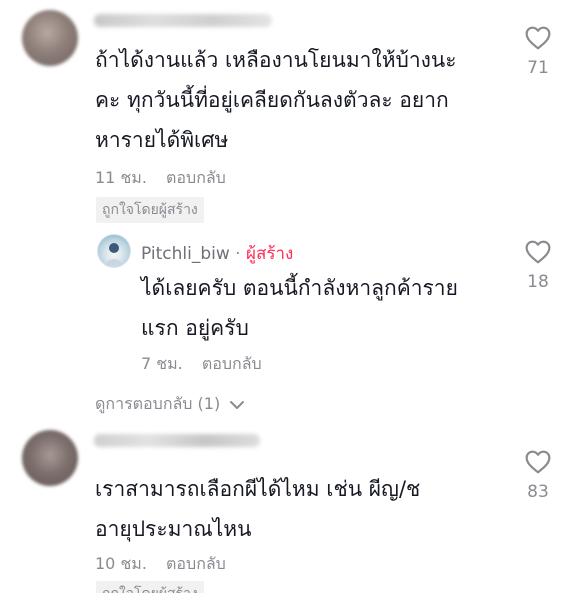 The width and height of the screenshot is (576, 593). I want to click on like-count: 83, so click(538, 492).